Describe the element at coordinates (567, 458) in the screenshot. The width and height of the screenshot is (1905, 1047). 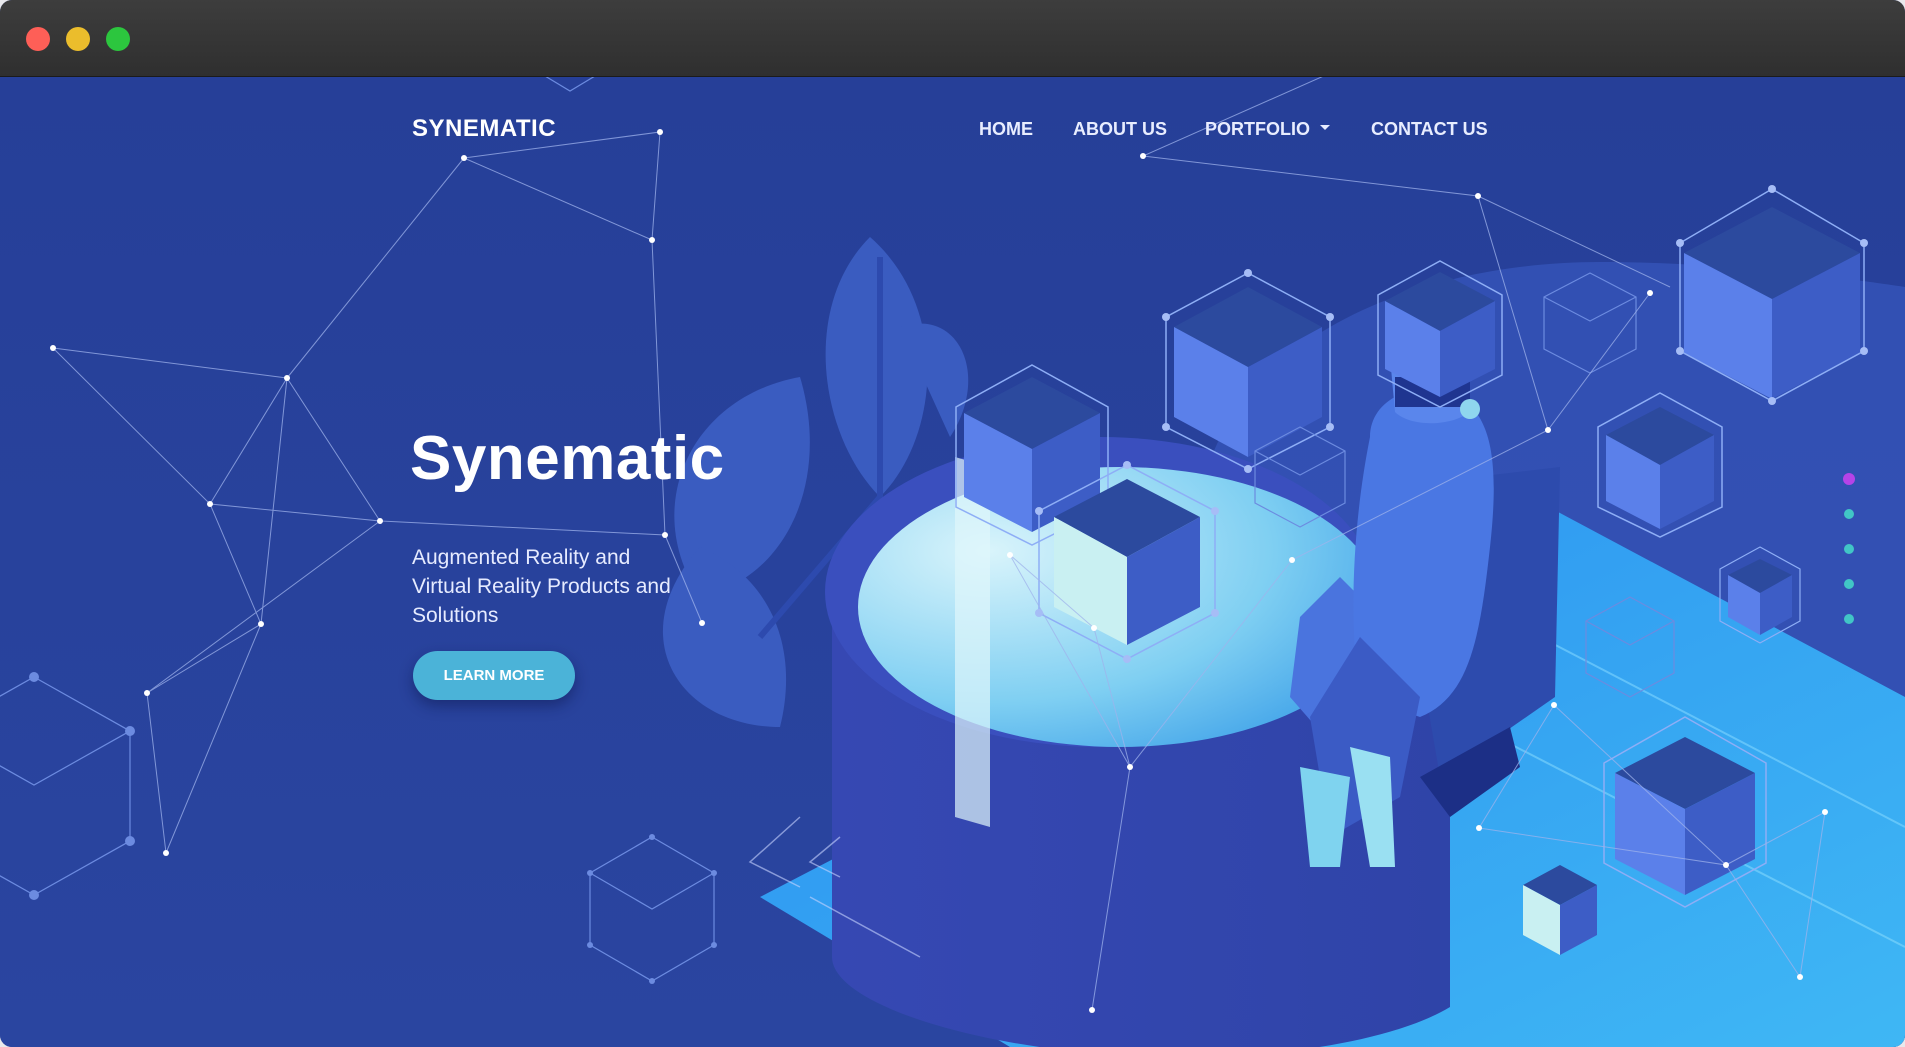
I see `hero-title: Synematic` at that location.